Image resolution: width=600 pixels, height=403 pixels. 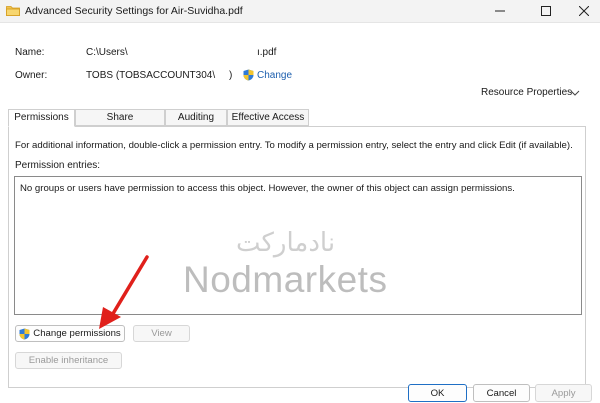 I want to click on chevron-down-icon, so click(x=575, y=93).